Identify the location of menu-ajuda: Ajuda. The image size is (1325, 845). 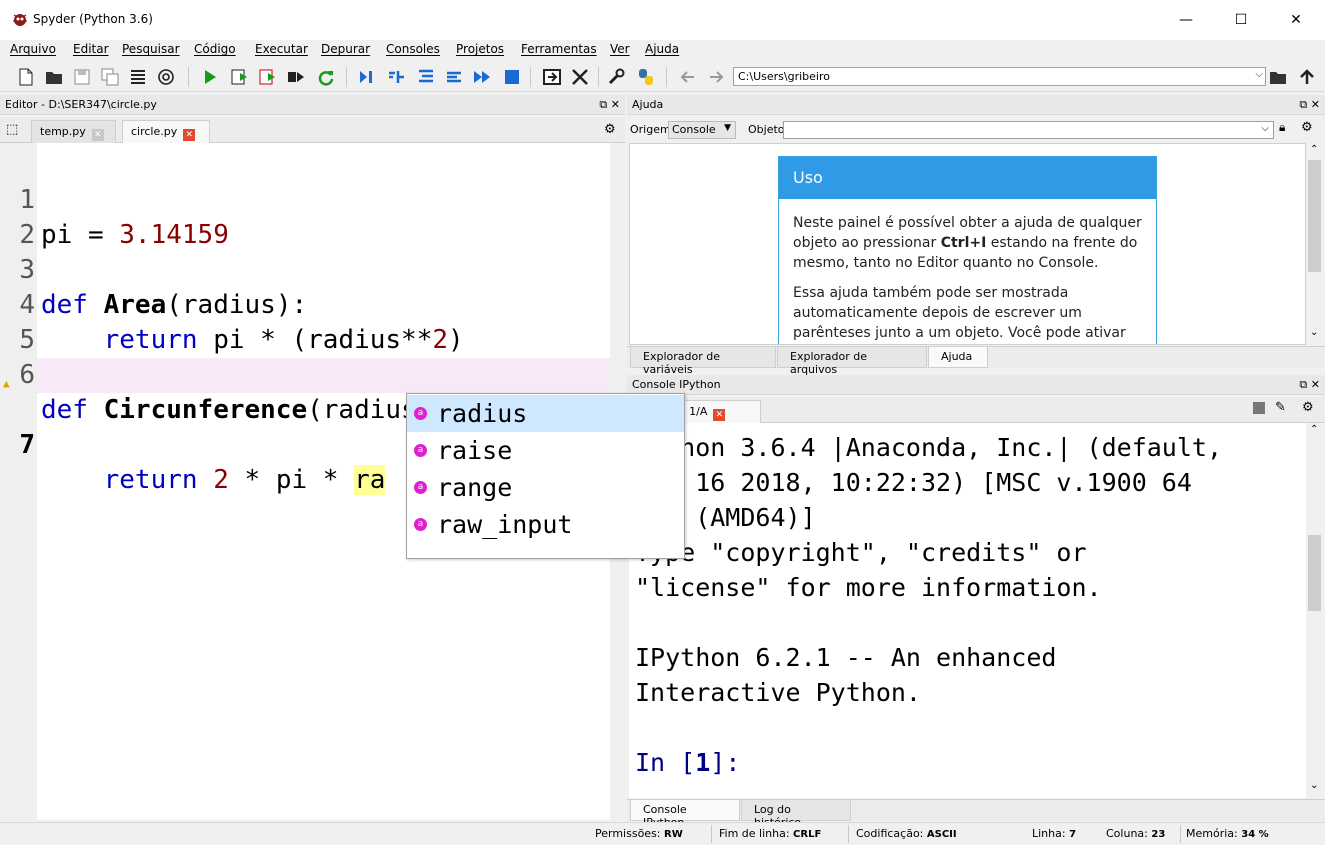
(662, 49).